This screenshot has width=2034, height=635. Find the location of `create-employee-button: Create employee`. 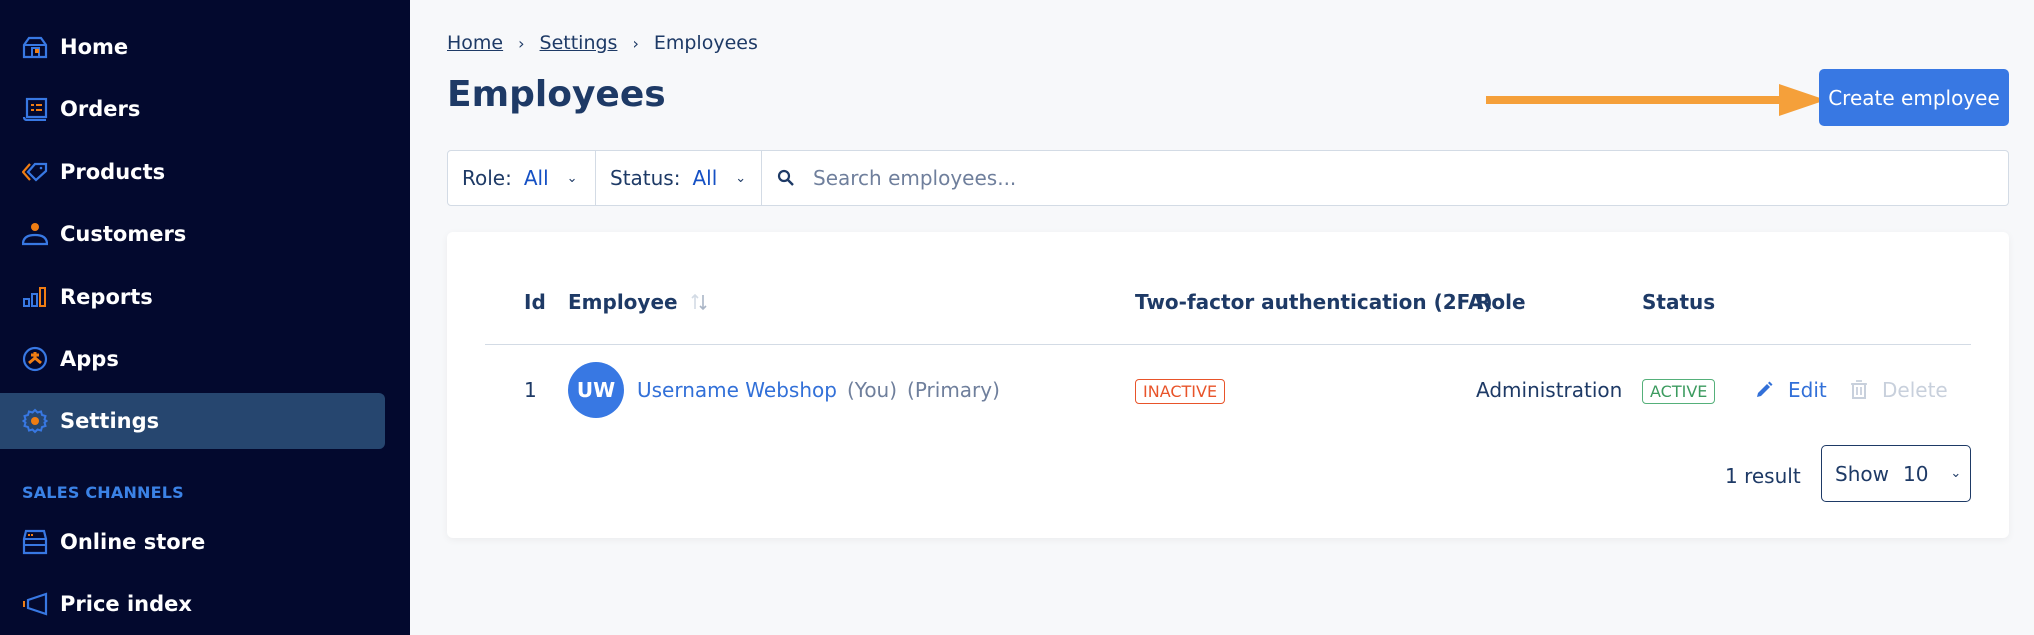

create-employee-button: Create employee is located at coordinates (1914, 97).